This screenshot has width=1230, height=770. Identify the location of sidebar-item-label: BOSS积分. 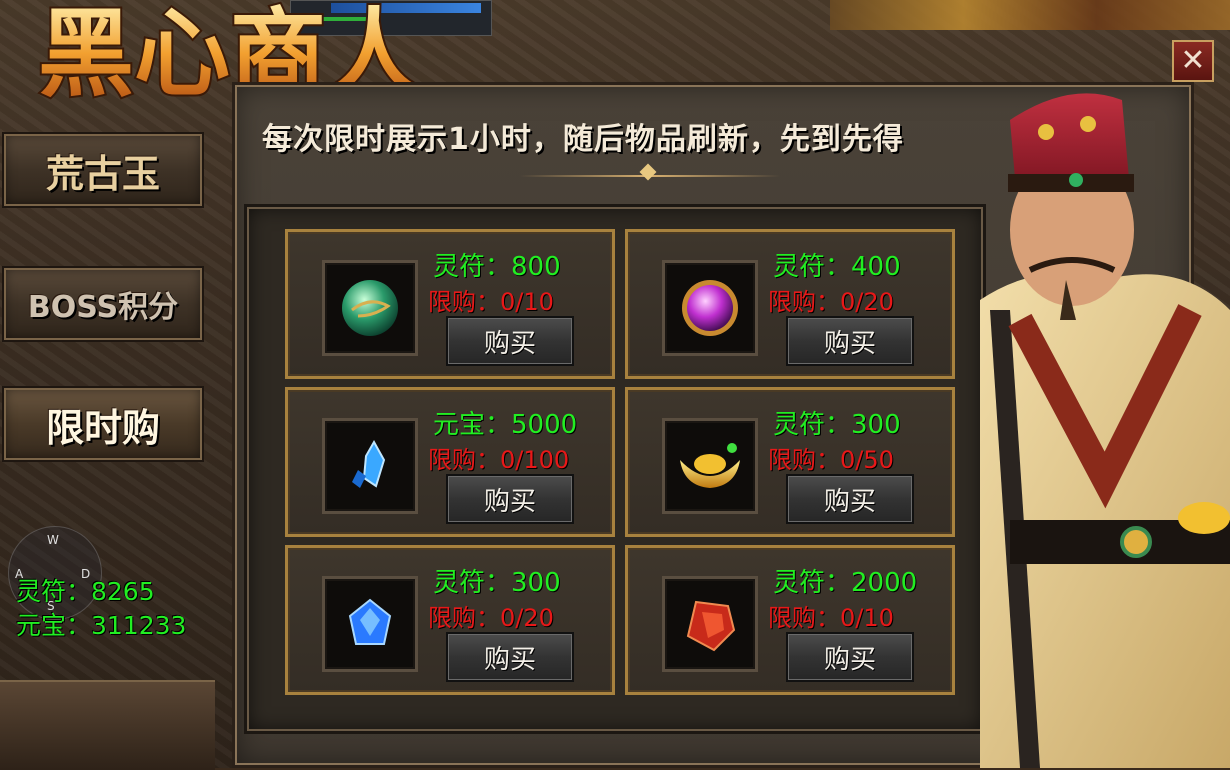
(103, 307).